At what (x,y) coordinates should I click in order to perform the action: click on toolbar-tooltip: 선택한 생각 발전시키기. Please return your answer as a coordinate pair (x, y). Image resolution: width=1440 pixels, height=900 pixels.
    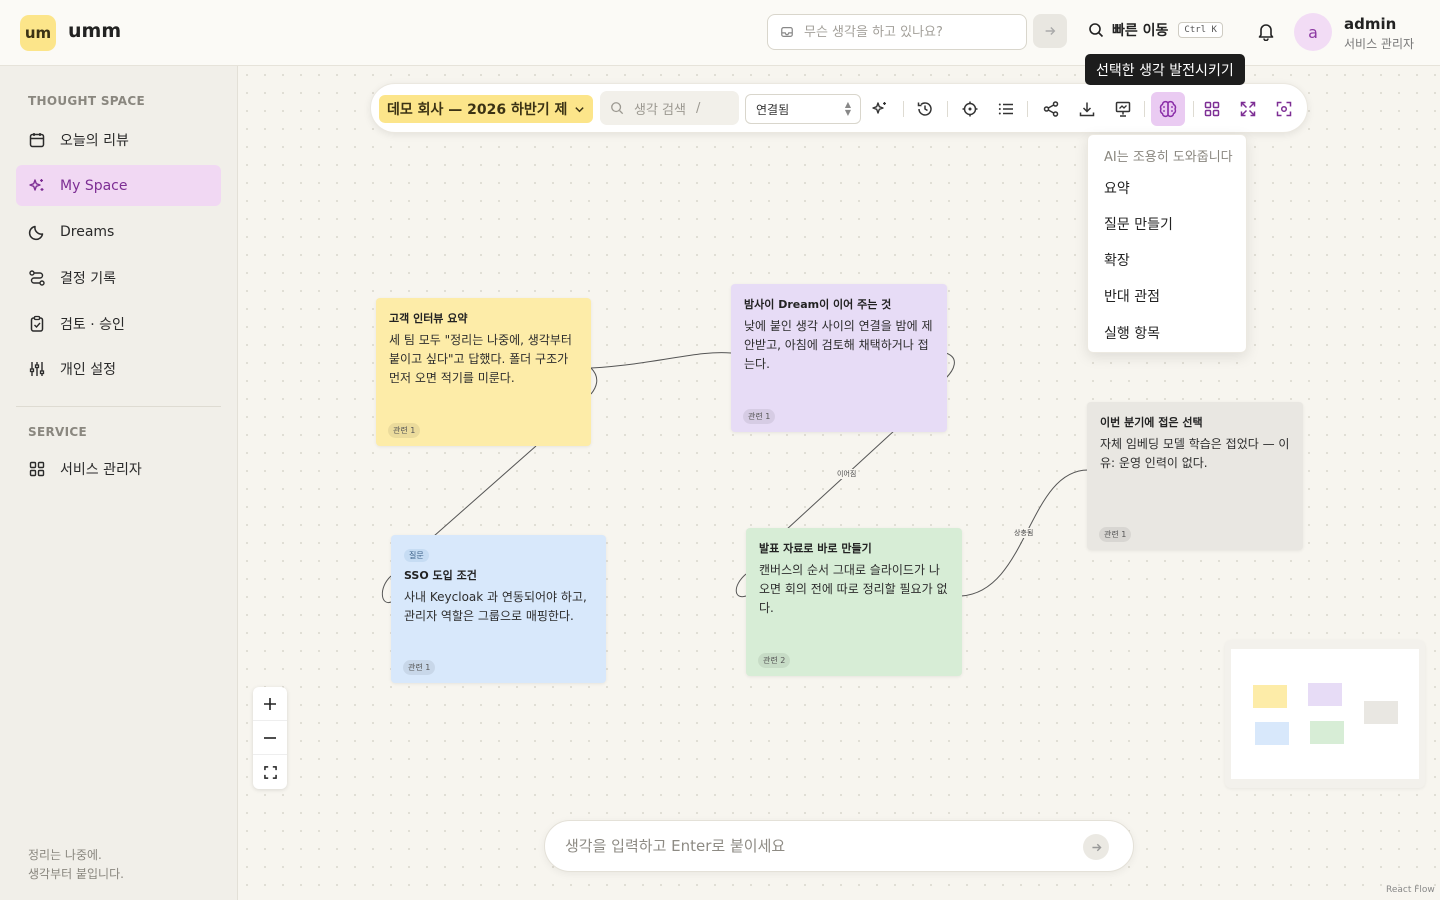
    Looking at the image, I should click on (1165, 69).